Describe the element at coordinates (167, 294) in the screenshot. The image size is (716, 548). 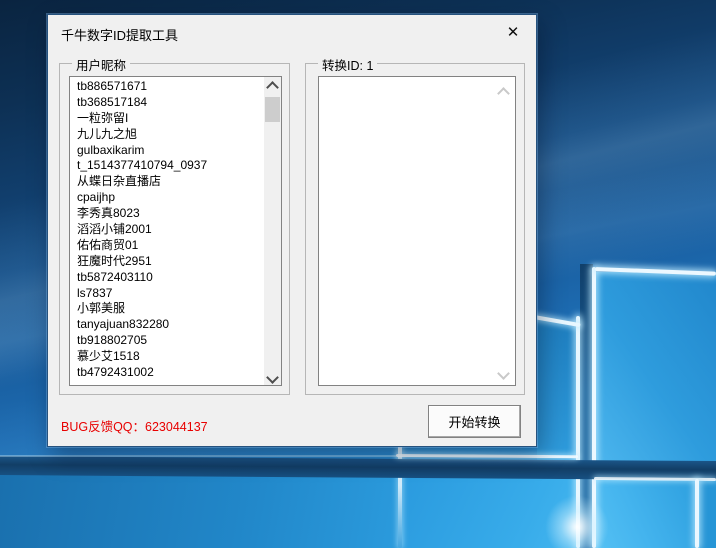
I see `list-item: ls7837` at that location.